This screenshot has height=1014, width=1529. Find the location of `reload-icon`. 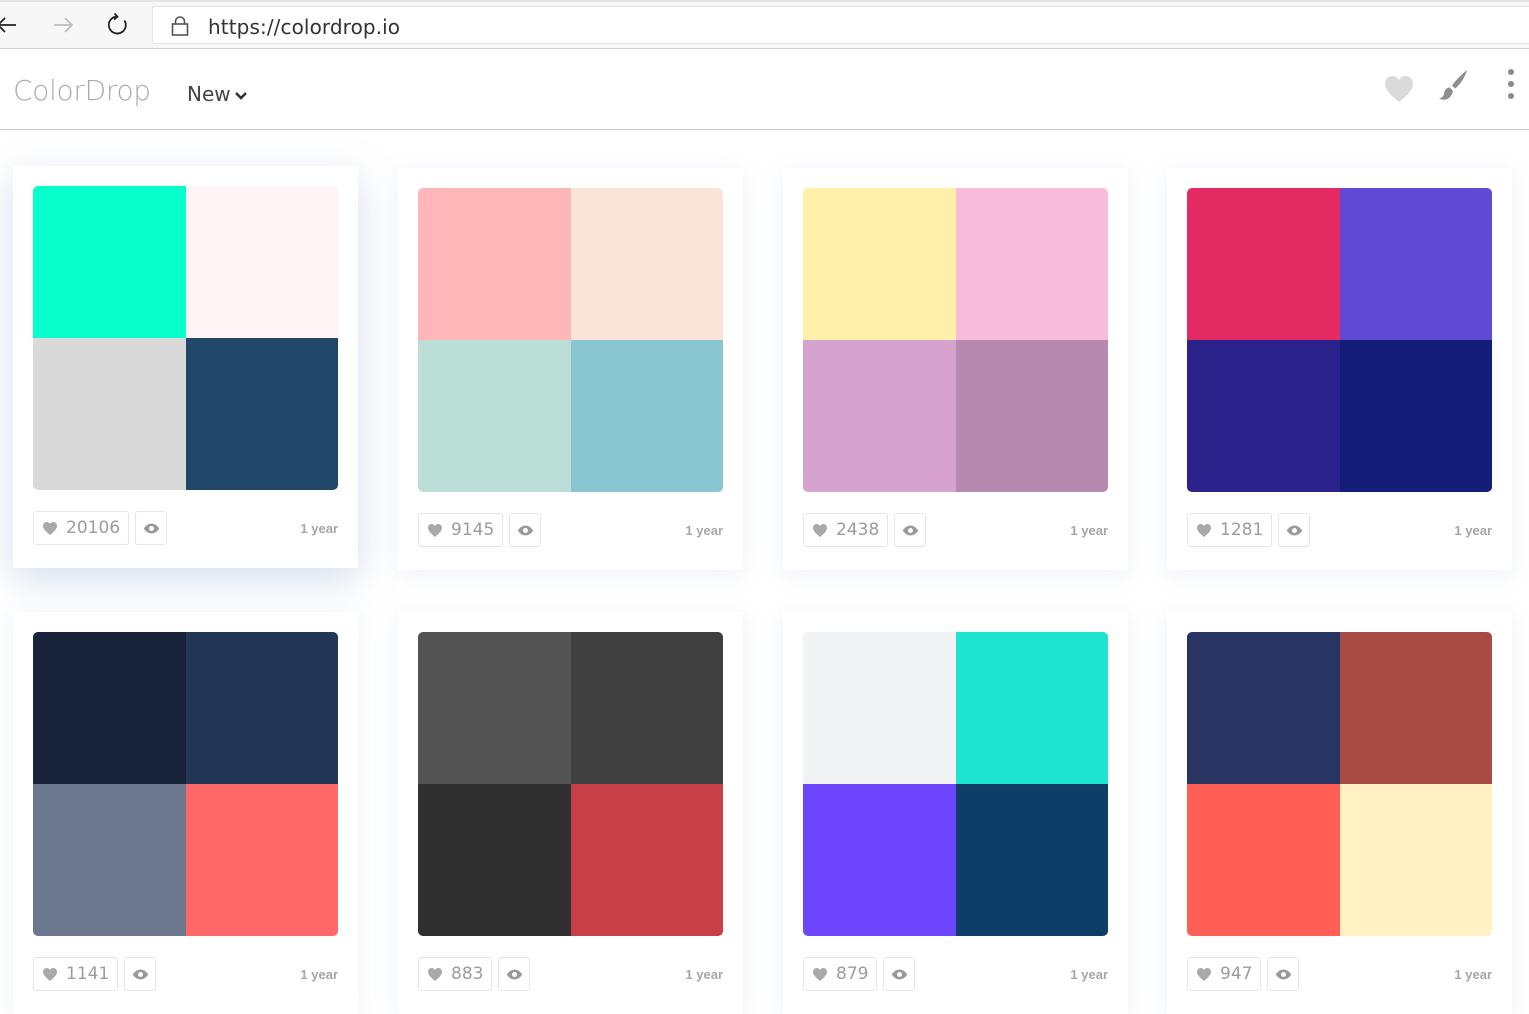

reload-icon is located at coordinates (118, 25).